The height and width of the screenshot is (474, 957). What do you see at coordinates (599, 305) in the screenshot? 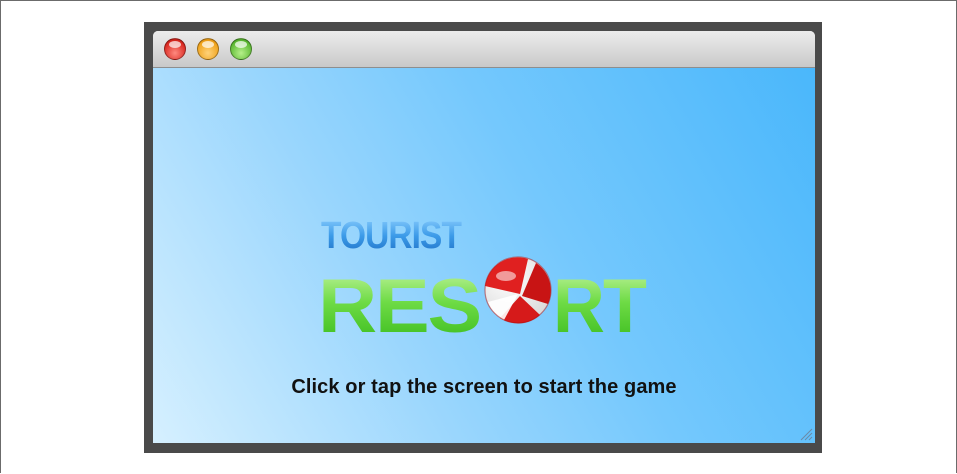
I see `logo-rt-text: RT` at bounding box center [599, 305].